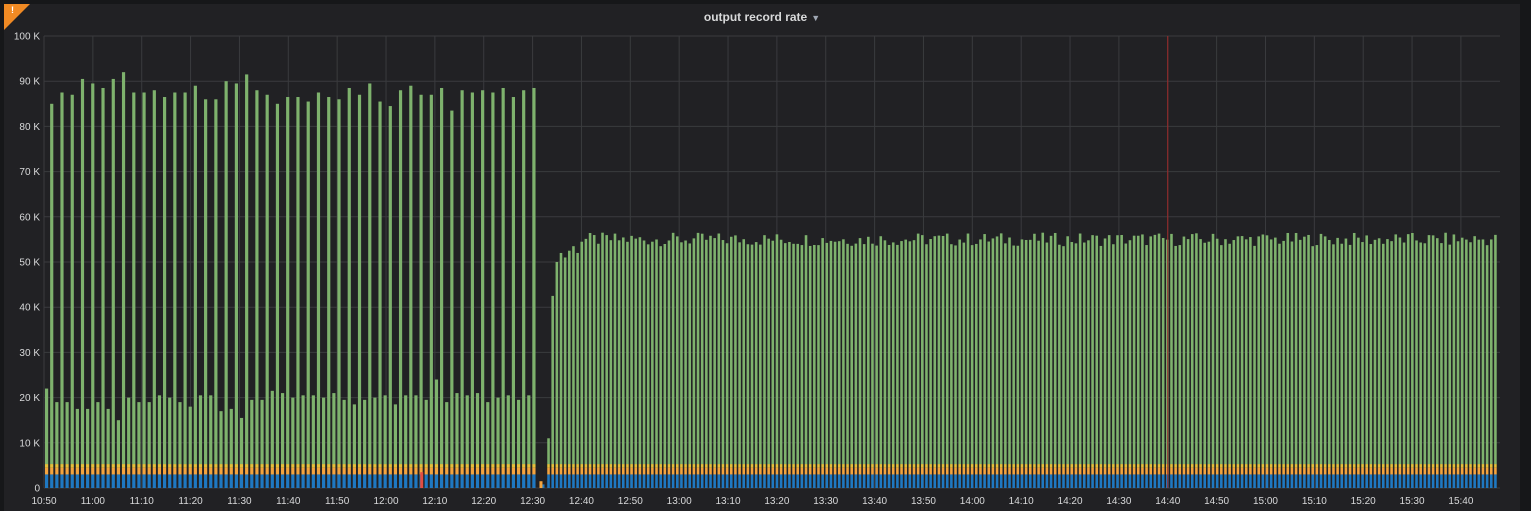  I want to click on x-tick-label: 15:30, so click(1412, 501).